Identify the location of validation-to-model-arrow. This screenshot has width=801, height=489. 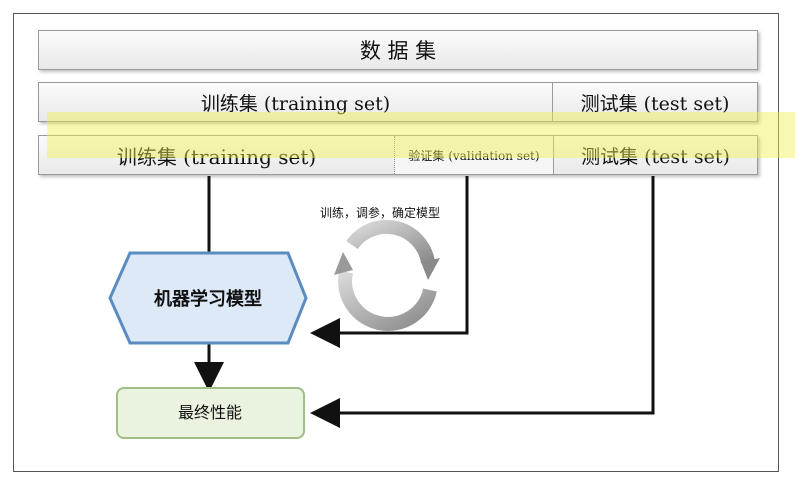
(389, 262).